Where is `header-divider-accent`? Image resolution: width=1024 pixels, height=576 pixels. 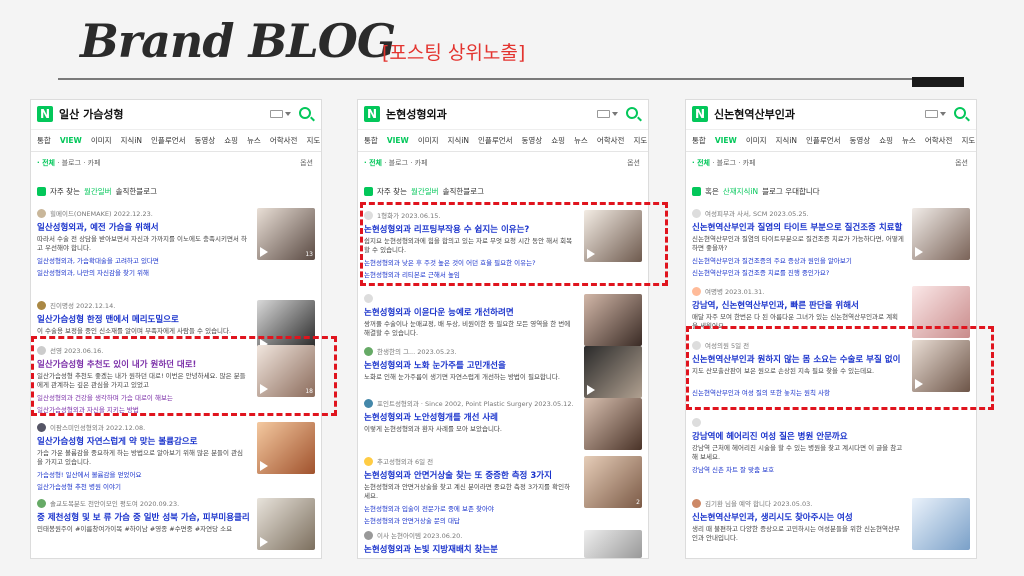
header-divider-accent is located at coordinates (938, 82).